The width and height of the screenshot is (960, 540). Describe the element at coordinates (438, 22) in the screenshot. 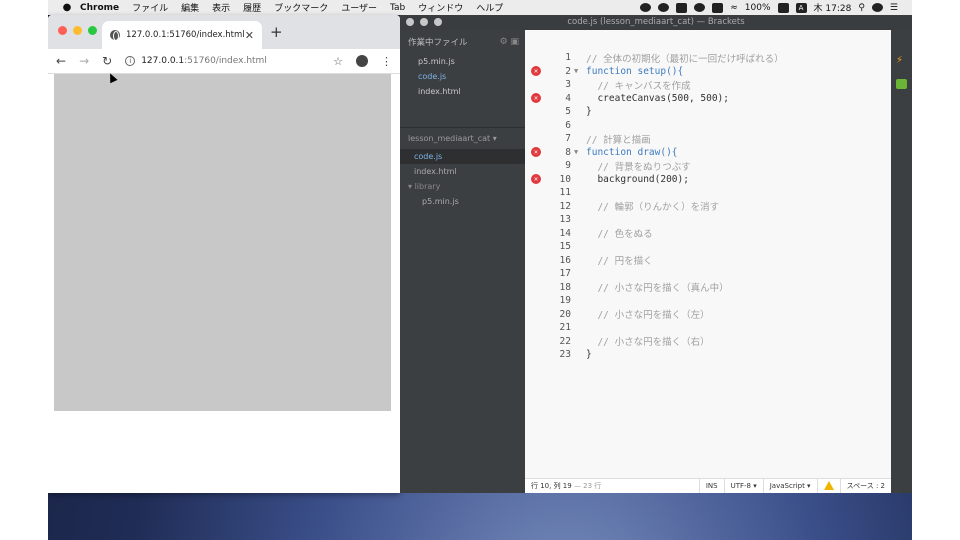

I see `brackets-zoom-button` at that location.